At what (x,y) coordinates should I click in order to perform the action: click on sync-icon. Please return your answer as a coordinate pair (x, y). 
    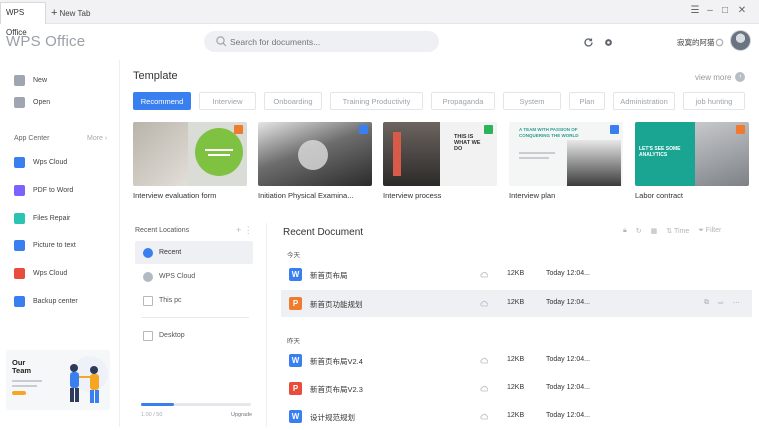
    Looking at the image, I should click on (588, 42).